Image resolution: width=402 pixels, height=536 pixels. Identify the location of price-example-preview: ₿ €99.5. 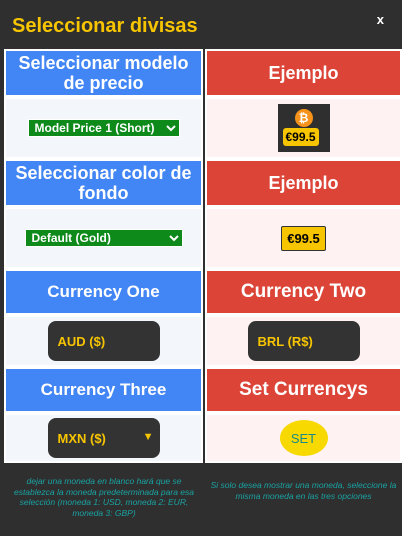
(303, 128).